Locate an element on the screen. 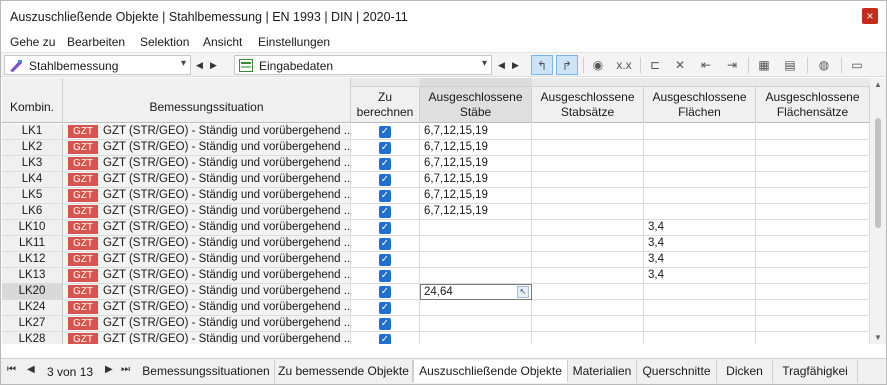 Image resolution: width=887 pixels, height=385 pixels. globe-icon: ◍ is located at coordinates (824, 65).